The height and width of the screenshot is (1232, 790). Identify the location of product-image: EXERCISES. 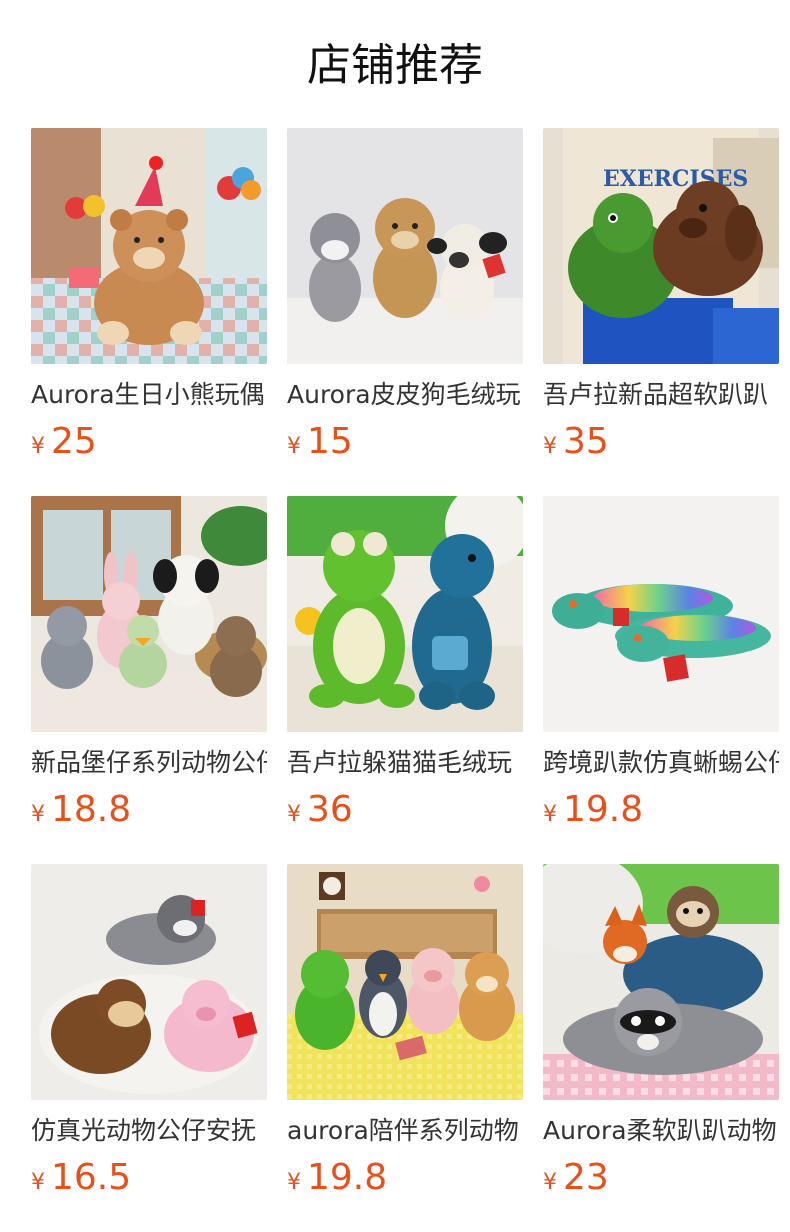
(661, 246).